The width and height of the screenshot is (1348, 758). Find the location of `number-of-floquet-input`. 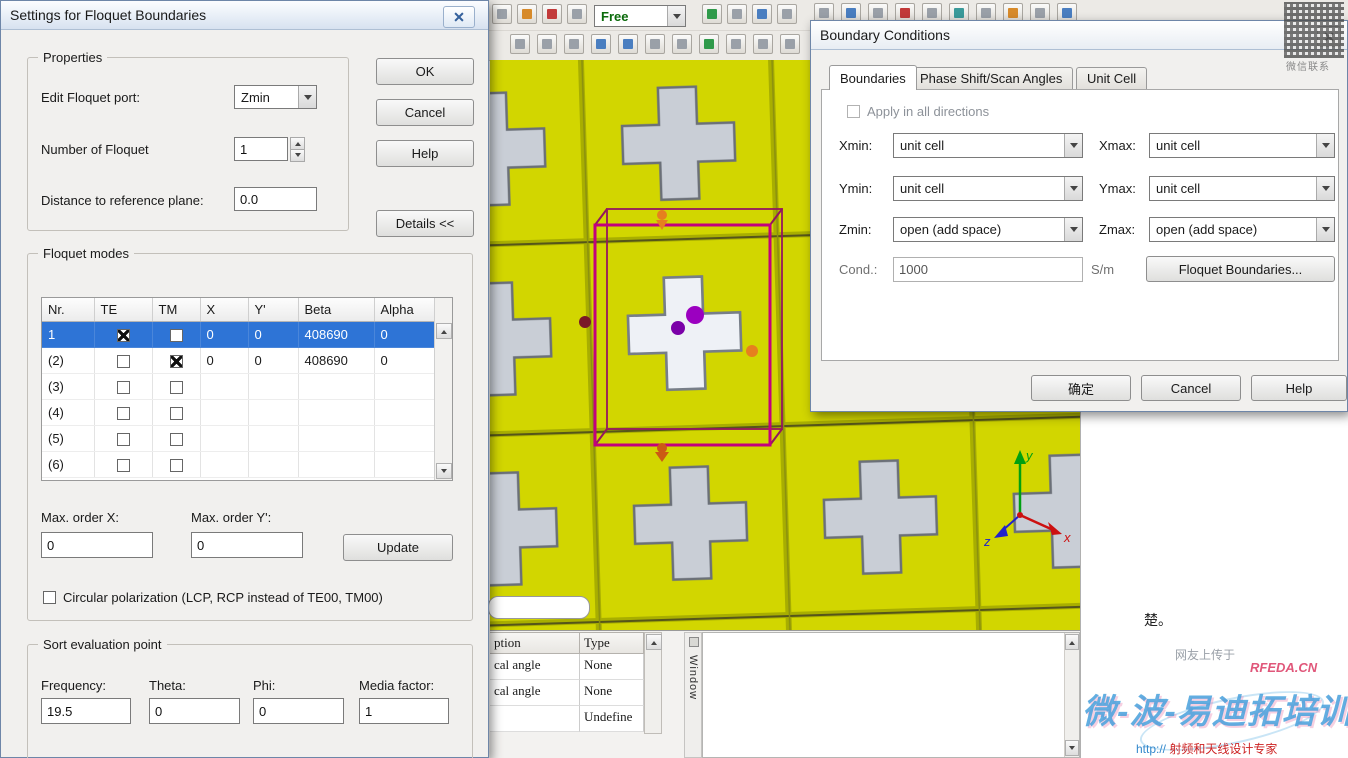

number-of-floquet-input is located at coordinates (261, 149).